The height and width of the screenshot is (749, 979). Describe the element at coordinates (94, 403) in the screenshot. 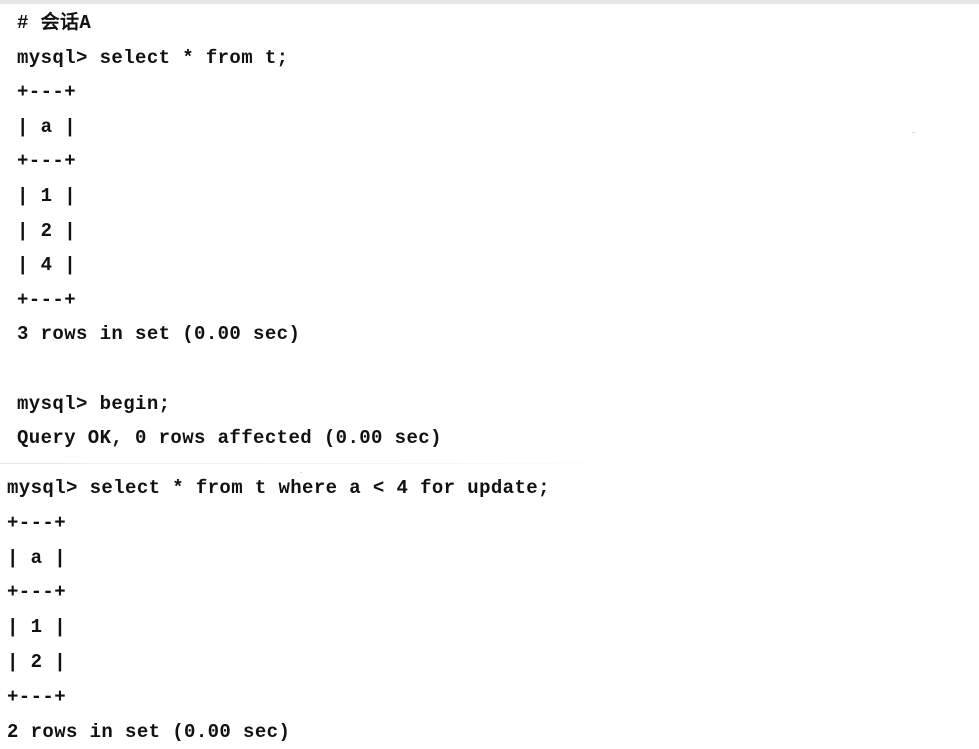

I see `terminal-line: mysql> begin;` at that location.